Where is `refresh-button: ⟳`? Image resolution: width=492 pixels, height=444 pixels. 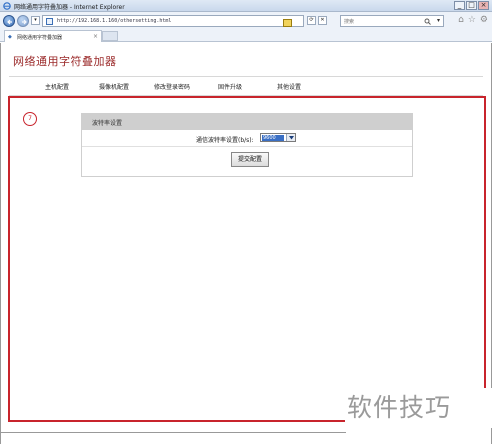 refresh-button: ⟳ is located at coordinates (311, 20).